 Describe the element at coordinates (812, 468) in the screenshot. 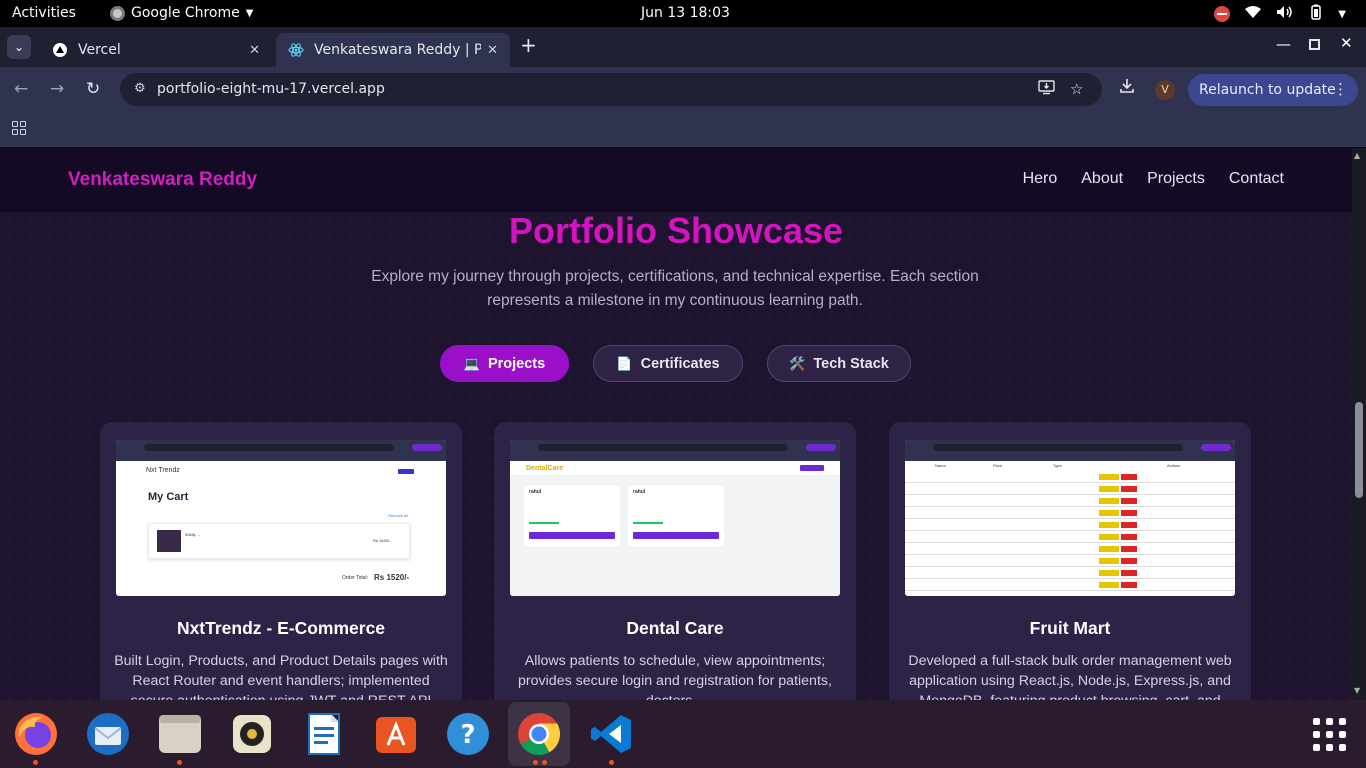

I see `shot-nav-btn` at that location.